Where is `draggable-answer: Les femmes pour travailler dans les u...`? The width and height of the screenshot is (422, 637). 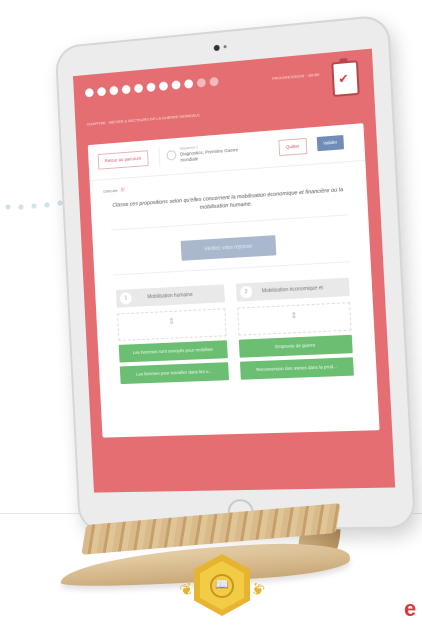 draggable-answer: Les femmes pour travailler dans les u... is located at coordinates (174, 373).